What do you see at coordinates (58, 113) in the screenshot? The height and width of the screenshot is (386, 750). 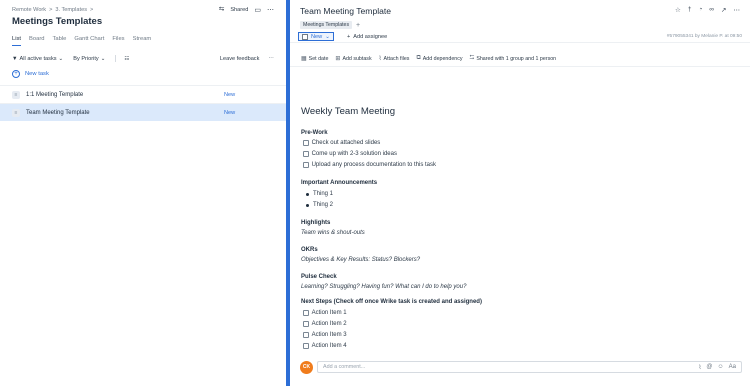 I see `task-name: Team Meeting Template` at bounding box center [58, 113].